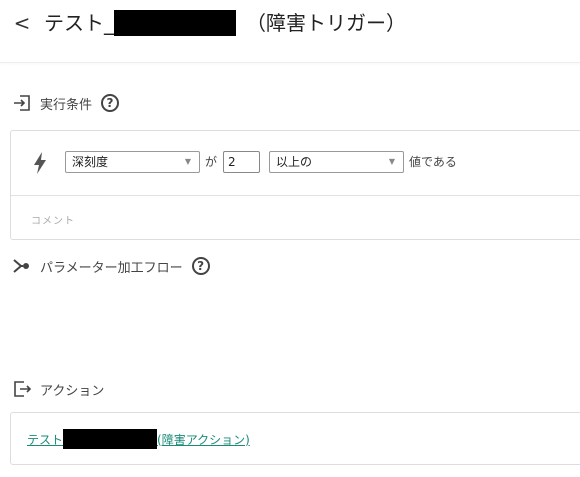 Image resolution: width=580 pixels, height=477 pixels. I want to click on title-suffix: （障害トリガー）, so click(326, 23).